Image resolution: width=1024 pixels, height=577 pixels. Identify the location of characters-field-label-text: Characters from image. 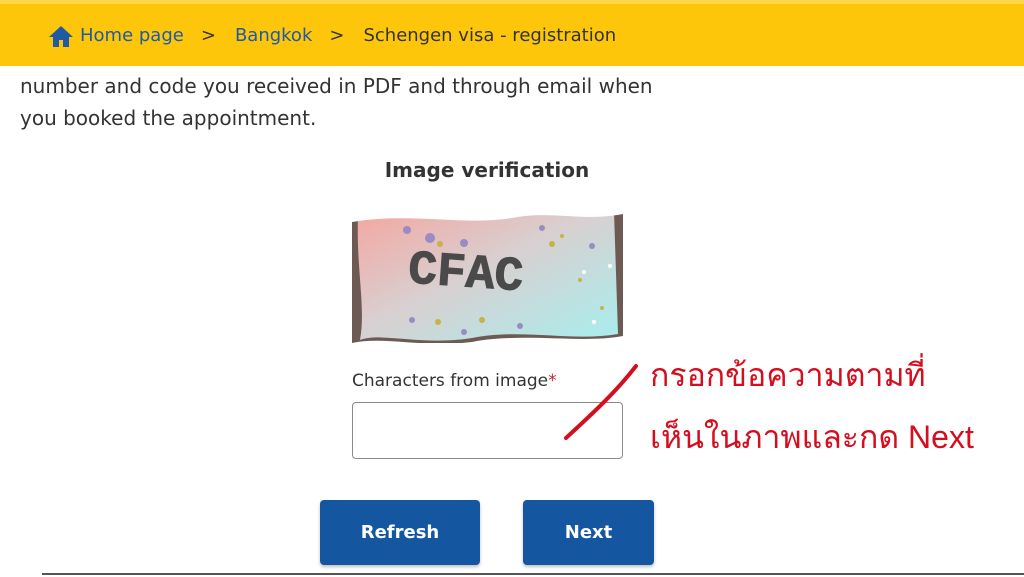
(450, 381).